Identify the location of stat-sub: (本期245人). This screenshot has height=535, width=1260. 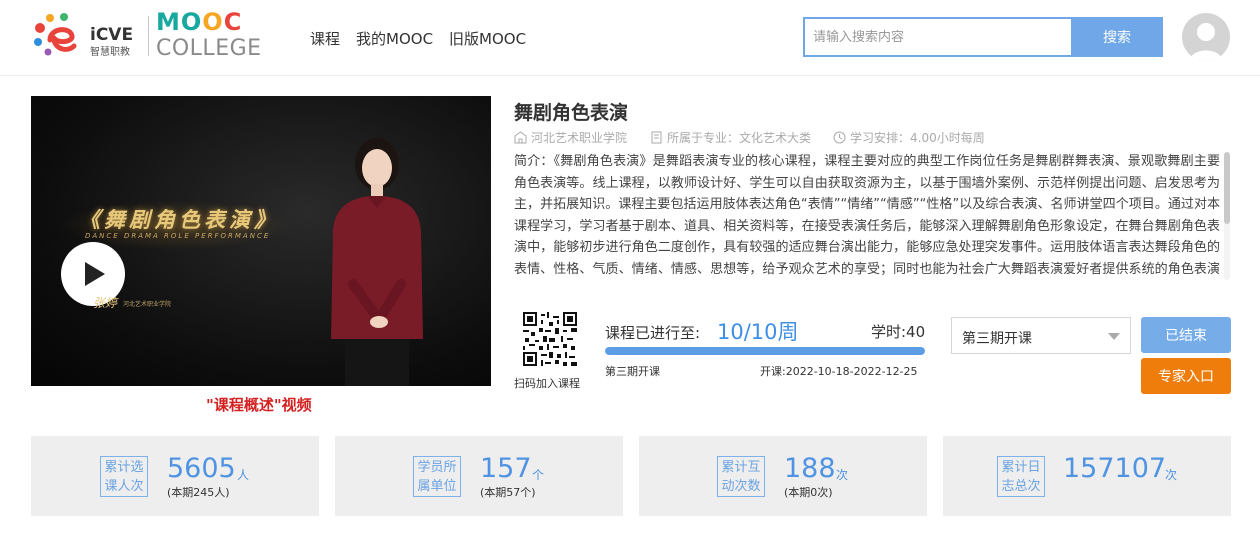
(198, 492).